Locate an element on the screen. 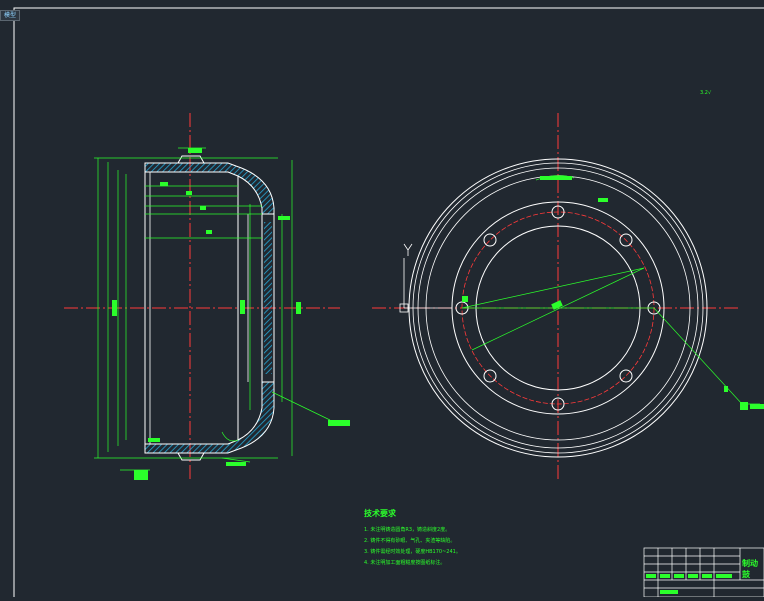 The height and width of the screenshot is (601, 764). top-wall-section is located at coordinates (209, 188).